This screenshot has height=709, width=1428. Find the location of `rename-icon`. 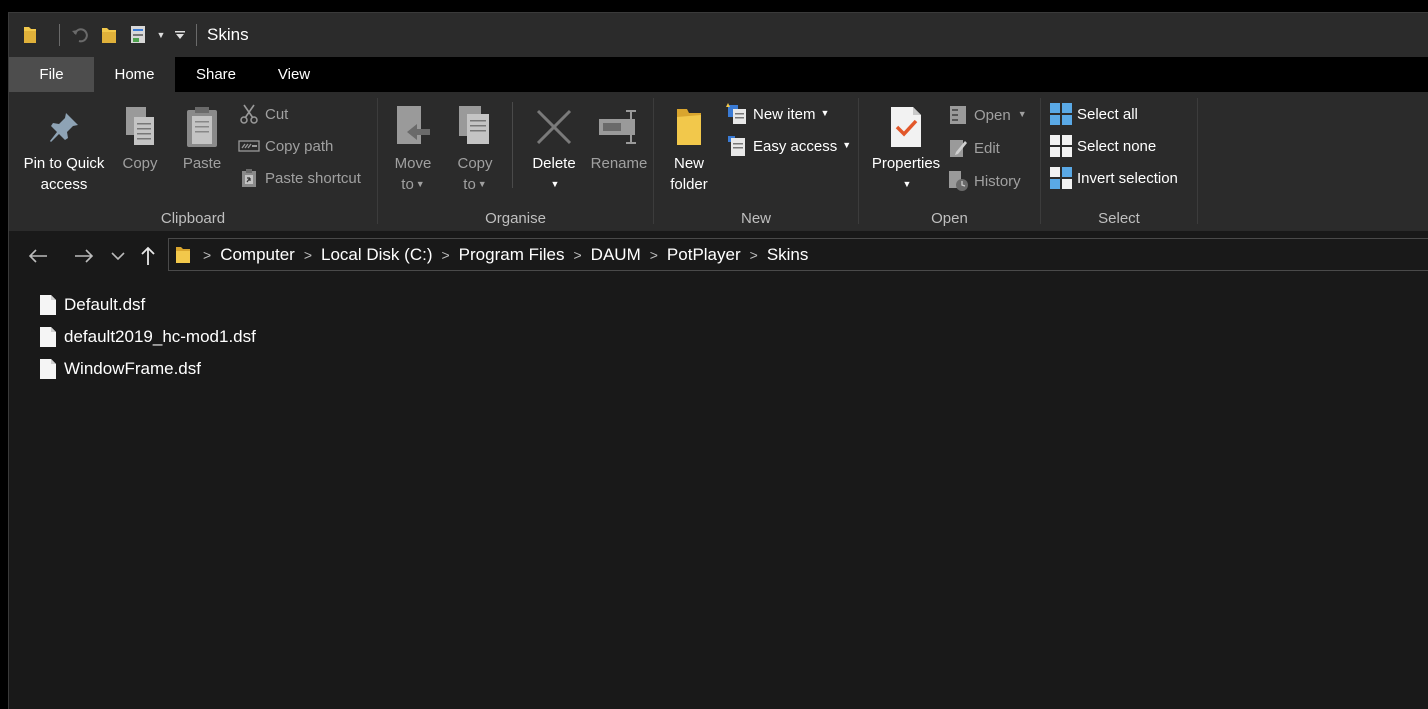

rename-icon is located at coordinates (619, 127).